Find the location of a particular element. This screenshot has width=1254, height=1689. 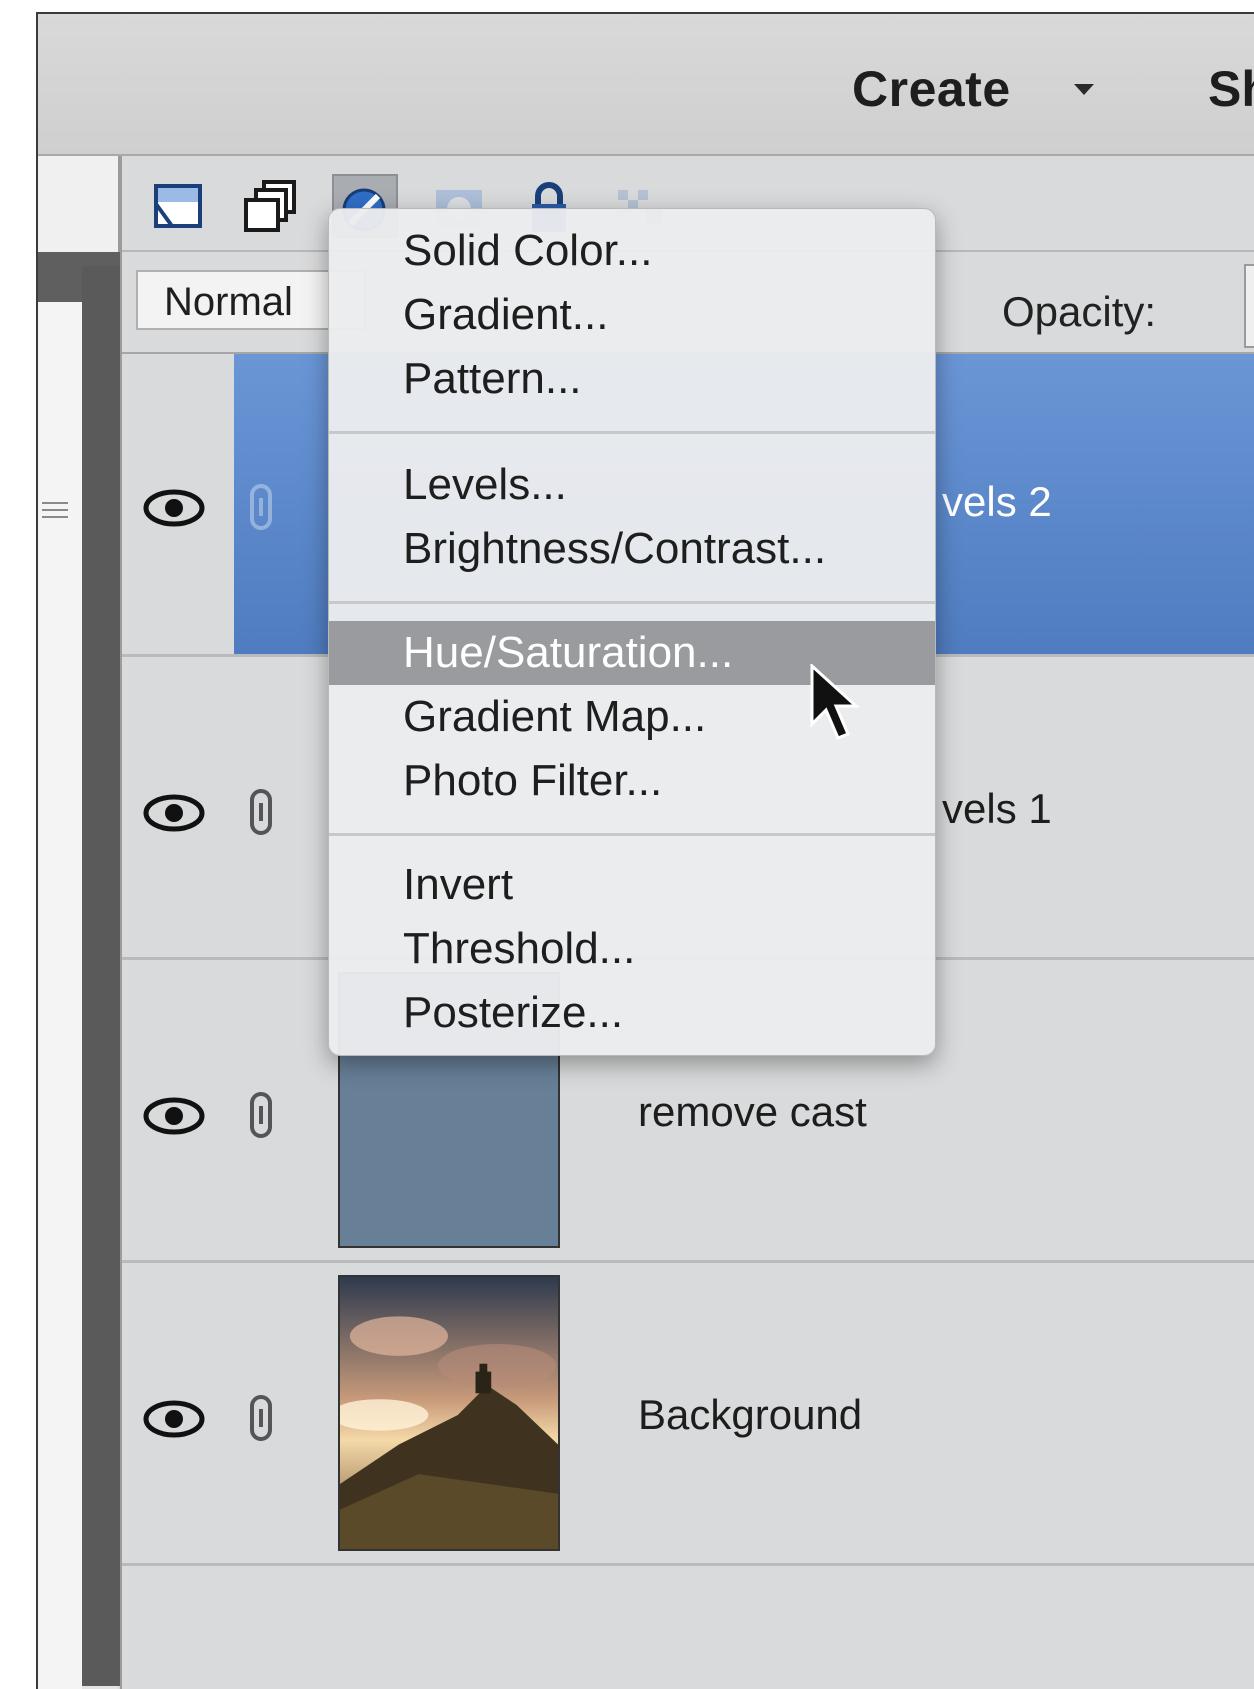

layer-name: vels 1 is located at coordinates (997, 808).